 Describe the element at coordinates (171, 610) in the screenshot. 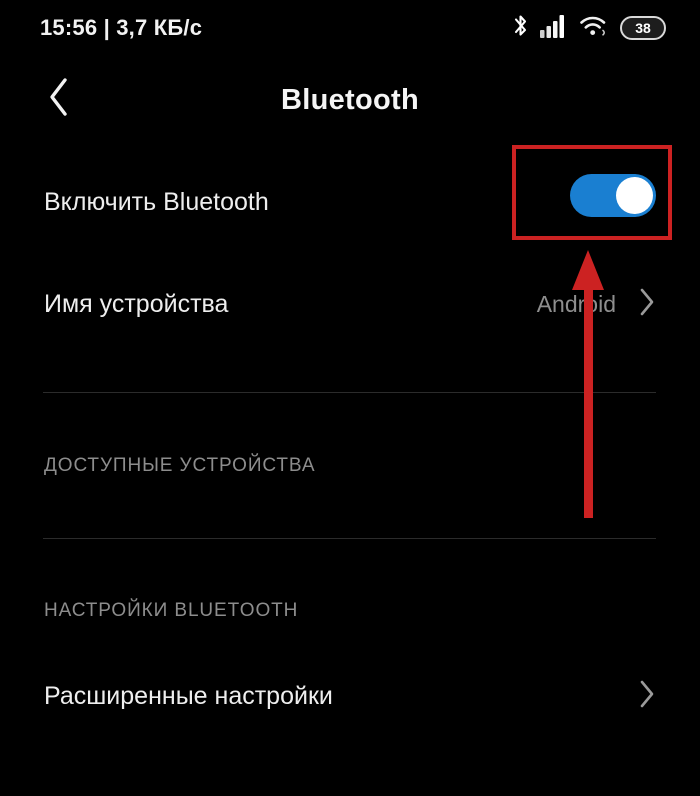

I see `section-header-bluetooth-settings: НАСТРОЙКИ BLUETOOTH` at that location.